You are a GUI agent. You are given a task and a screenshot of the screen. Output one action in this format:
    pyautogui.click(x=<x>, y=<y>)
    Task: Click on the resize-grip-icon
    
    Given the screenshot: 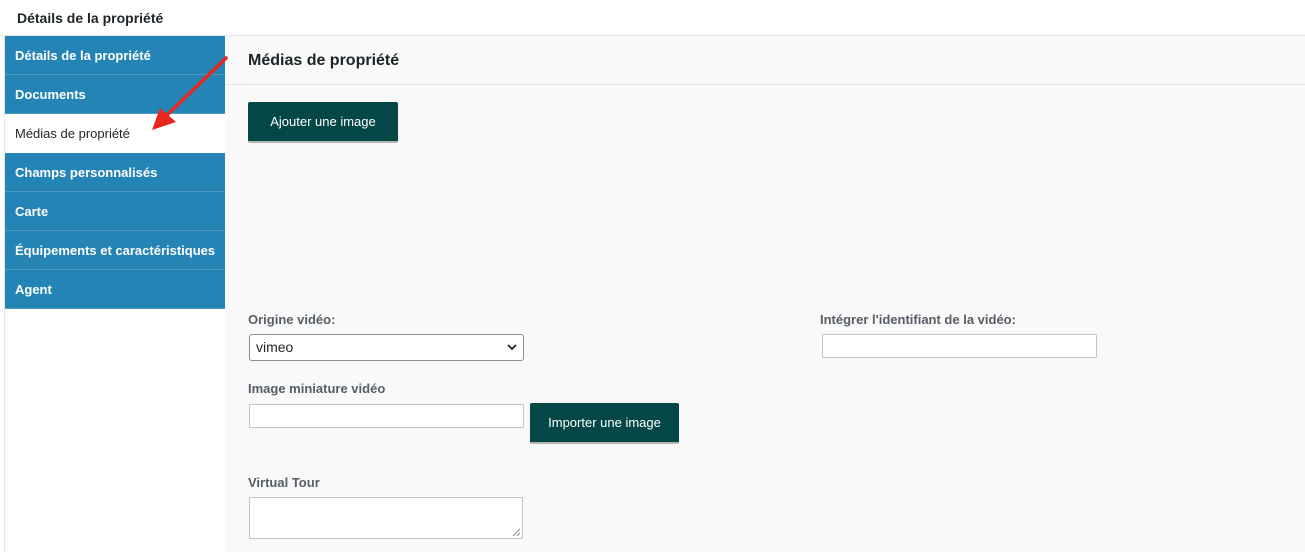 What is the action you would take?
    pyautogui.click(x=516, y=532)
    